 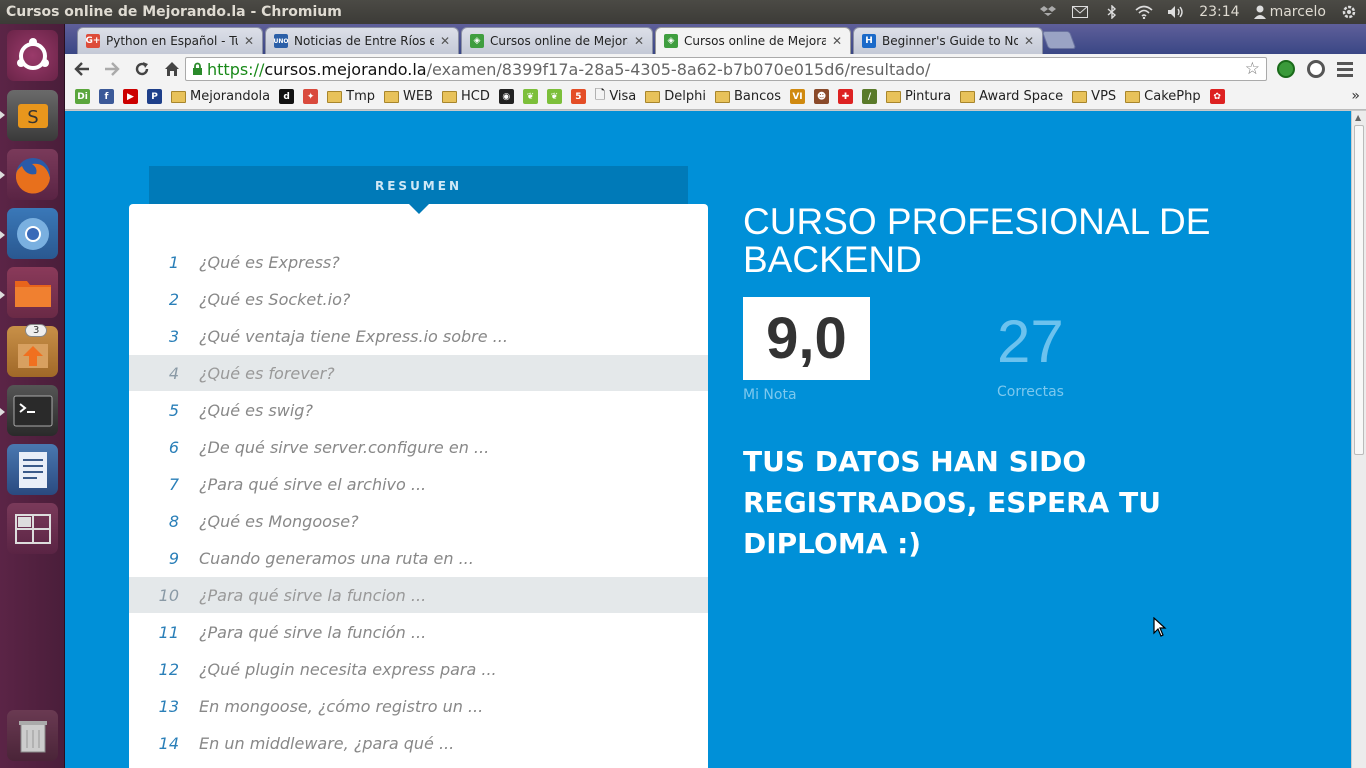 What do you see at coordinates (1217, 96) in the screenshot?
I see `bookmark-item-25: ✿` at bounding box center [1217, 96].